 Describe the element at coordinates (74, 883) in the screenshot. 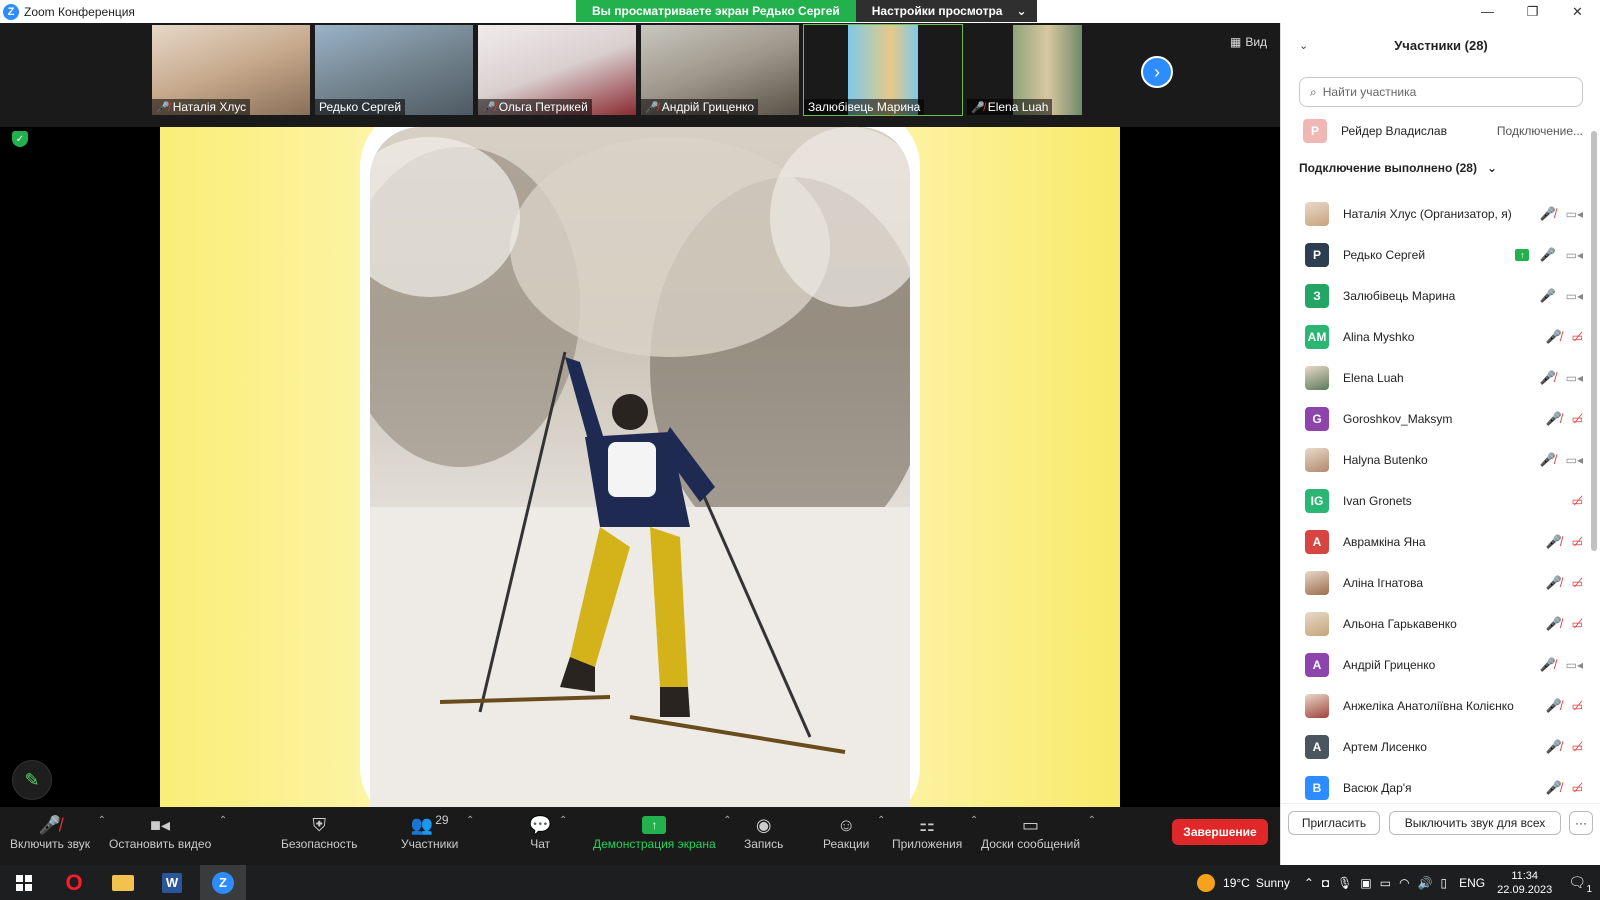

I see `opera-icon: O` at that location.